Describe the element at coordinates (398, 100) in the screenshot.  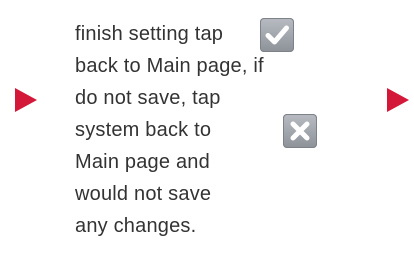
I see `right-arrow-icon` at that location.